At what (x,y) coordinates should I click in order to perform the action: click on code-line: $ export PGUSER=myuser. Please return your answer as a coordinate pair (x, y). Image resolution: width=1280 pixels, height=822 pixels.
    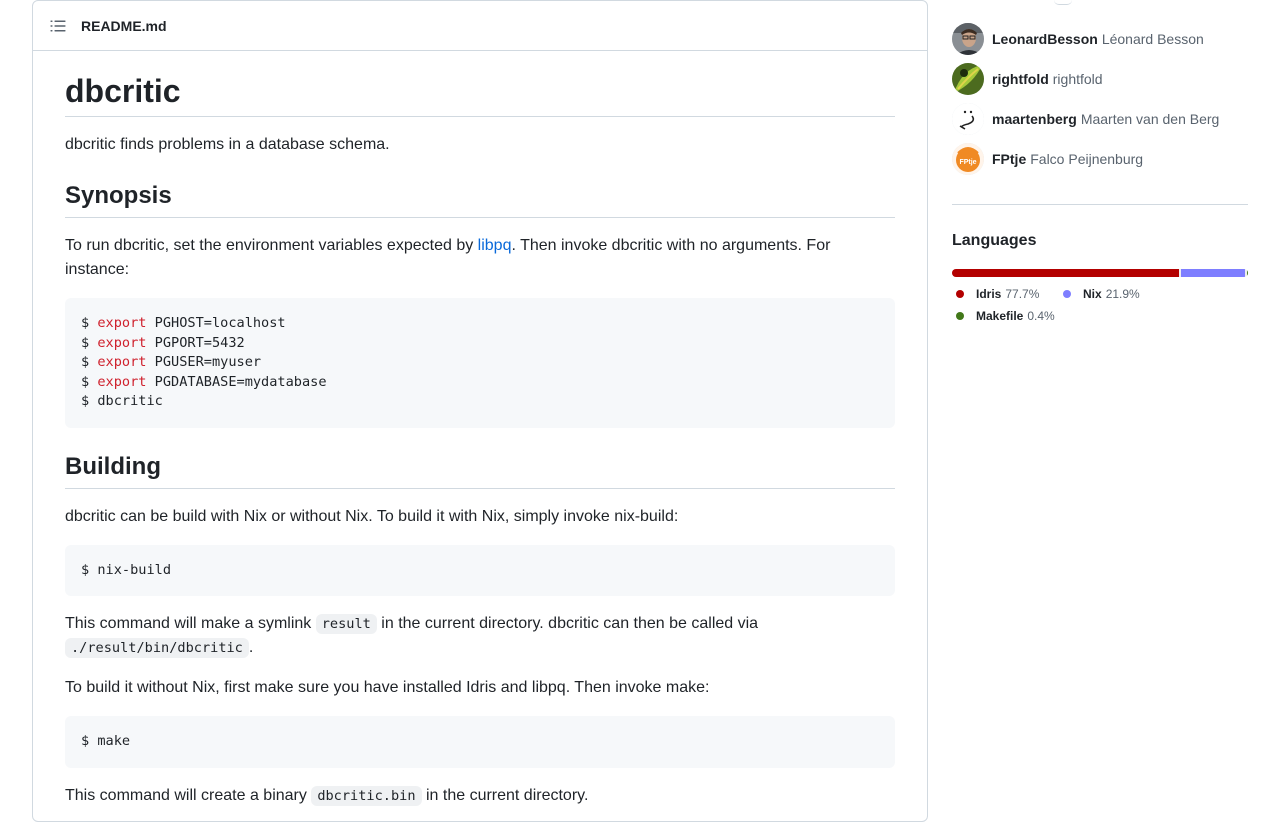
    Looking at the image, I should click on (171, 362).